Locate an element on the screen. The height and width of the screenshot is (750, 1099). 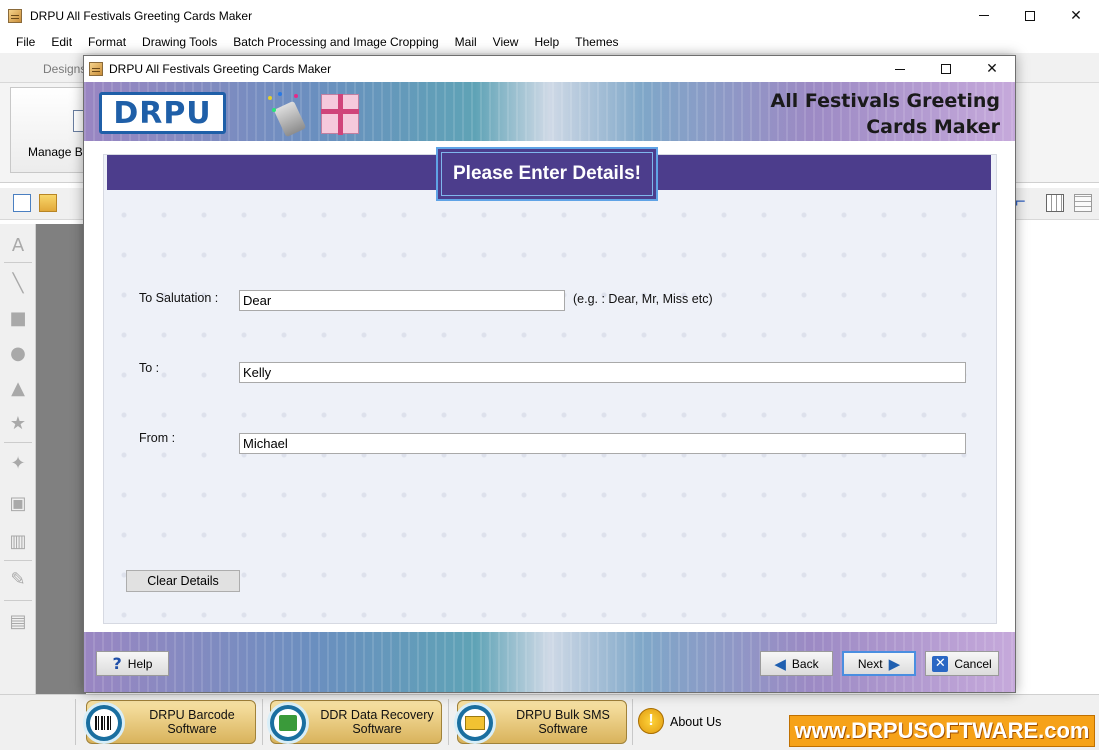
to-label: To : is located at coordinates (149, 368).